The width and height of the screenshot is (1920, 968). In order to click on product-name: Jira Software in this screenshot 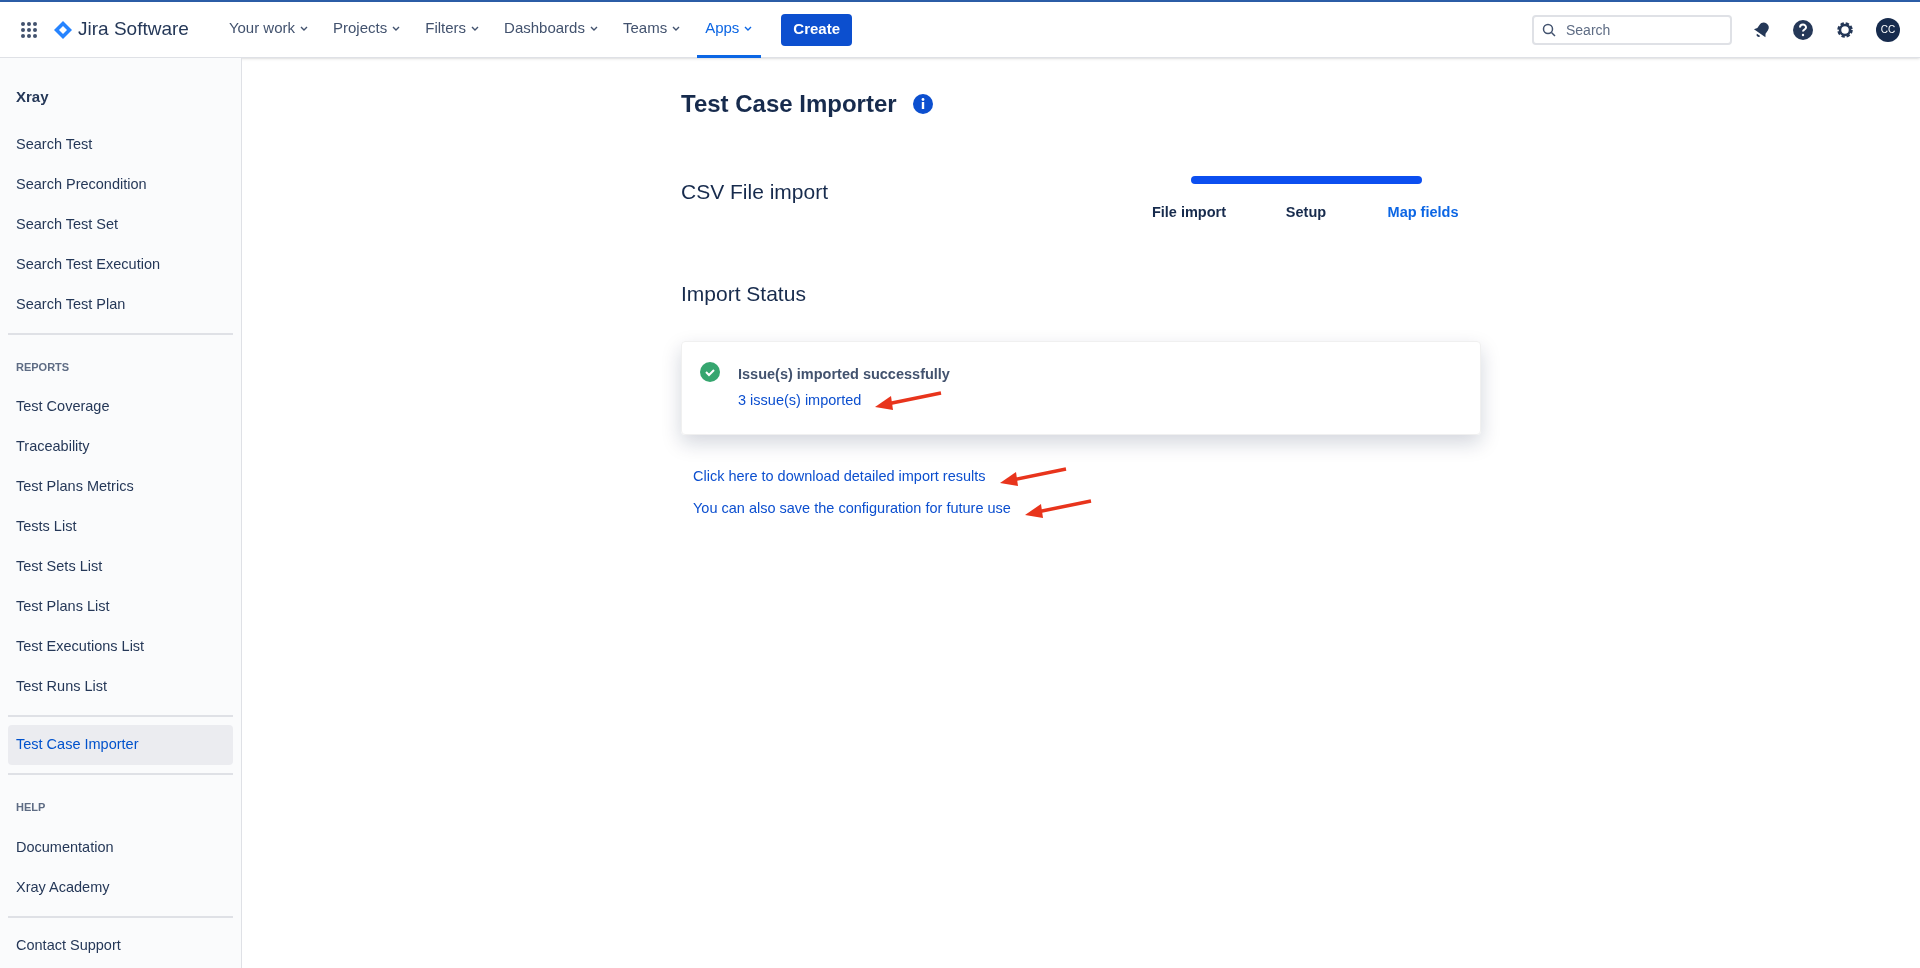, I will do `click(133, 29)`.